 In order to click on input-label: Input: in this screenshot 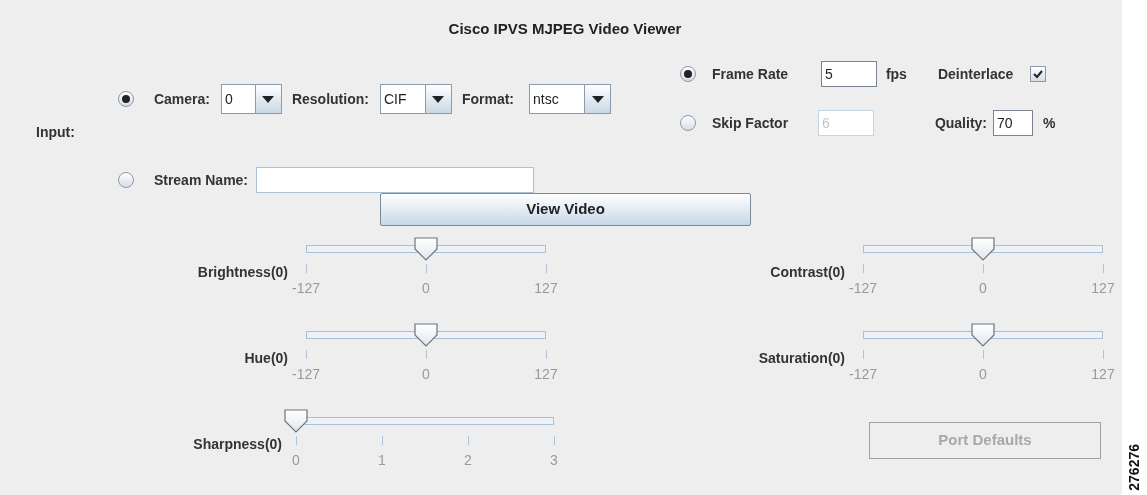, I will do `click(55, 132)`.